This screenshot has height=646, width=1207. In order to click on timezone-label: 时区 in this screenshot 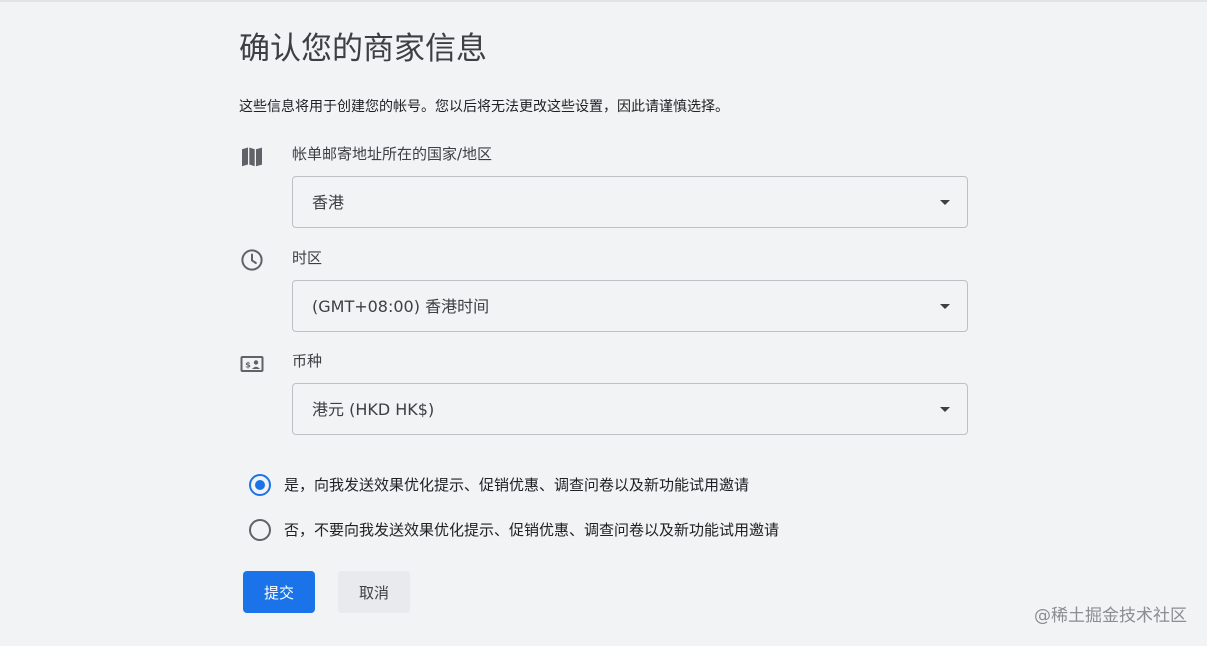, I will do `click(307, 258)`.